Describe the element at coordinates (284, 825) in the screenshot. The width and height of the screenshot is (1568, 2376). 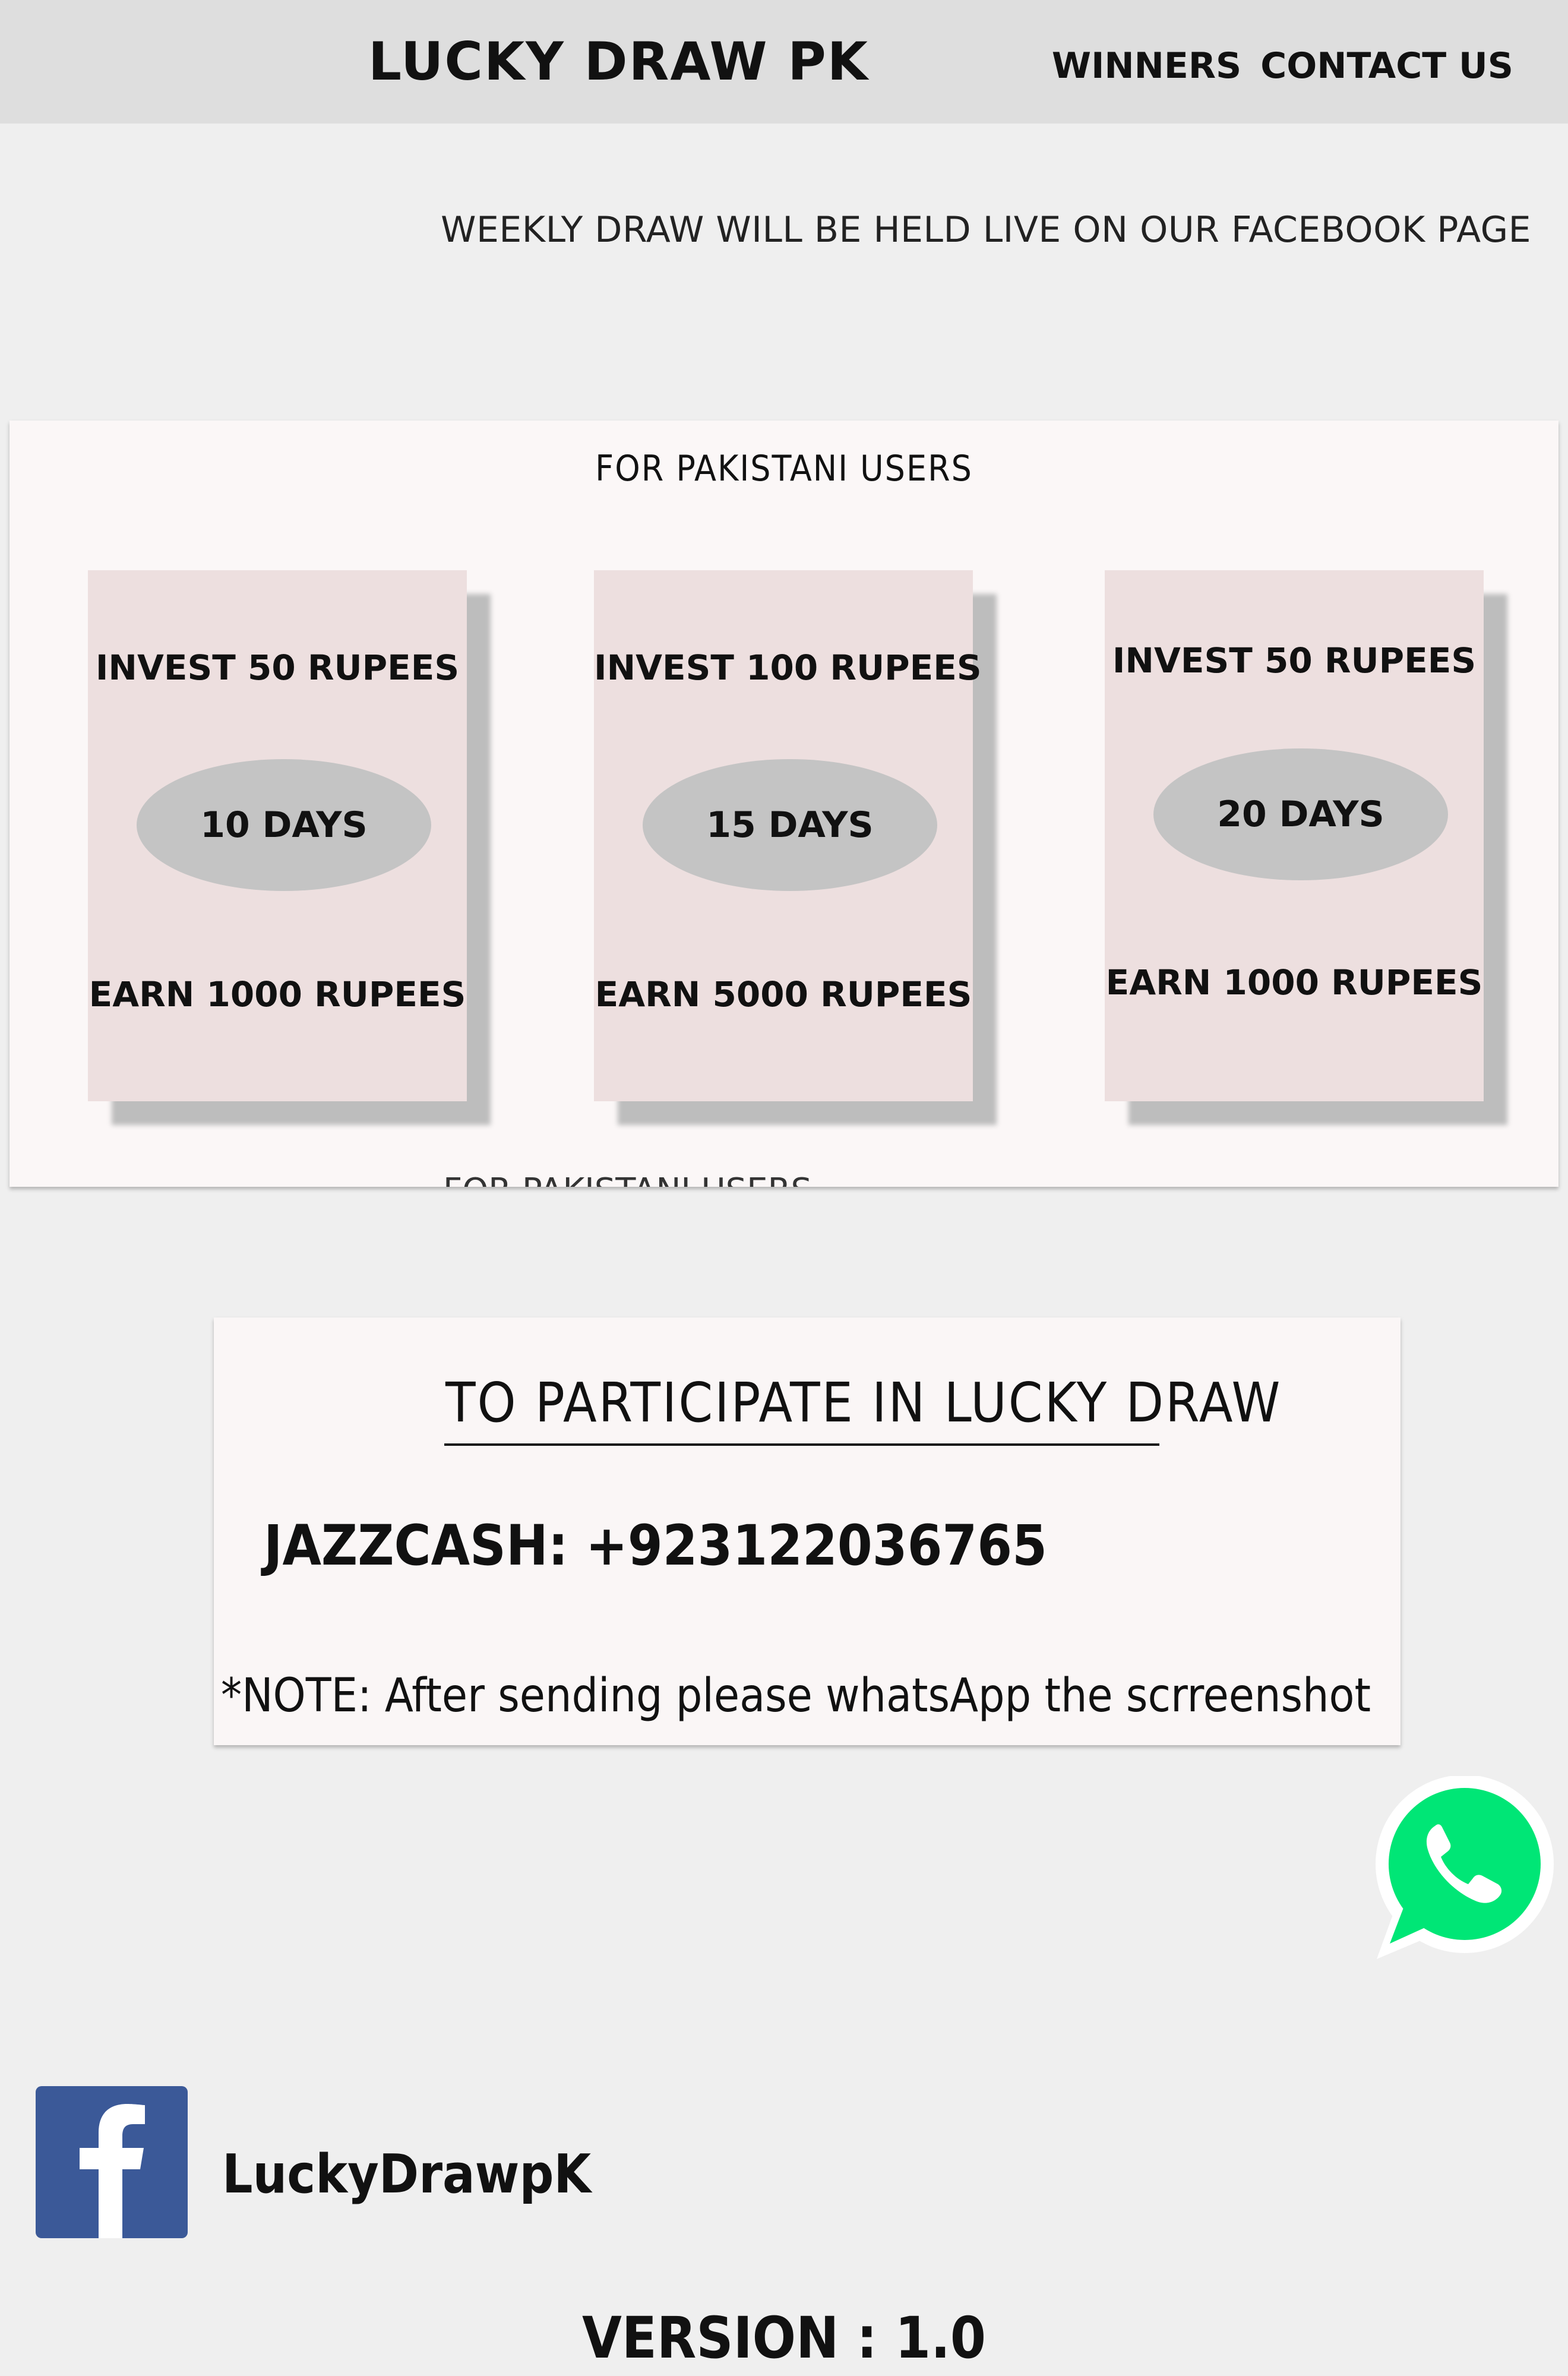
I see `plan-duration-badge: 10 DAYS` at that location.